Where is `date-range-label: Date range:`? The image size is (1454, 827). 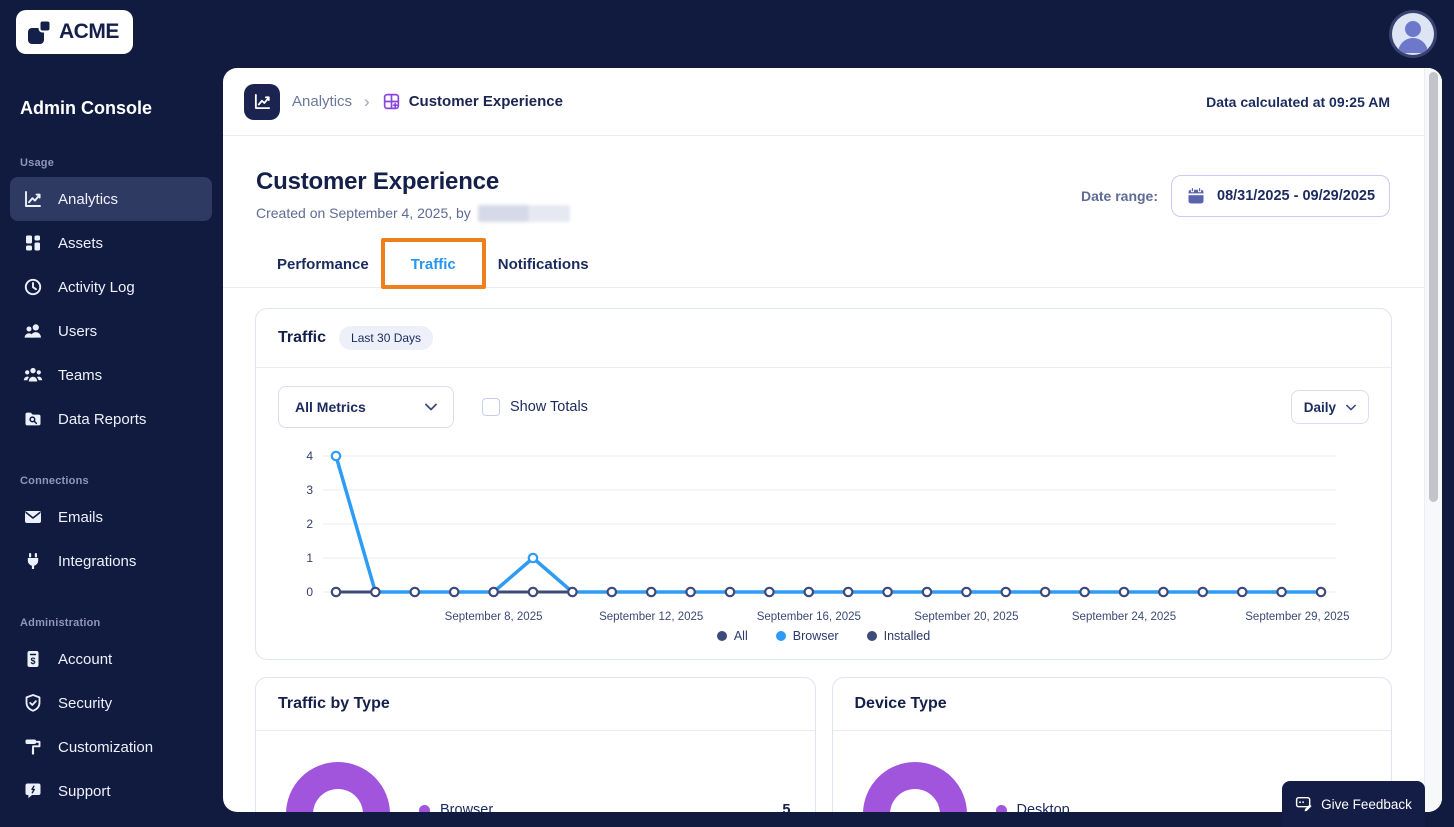
date-range-label: Date range: is located at coordinates (1119, 196).